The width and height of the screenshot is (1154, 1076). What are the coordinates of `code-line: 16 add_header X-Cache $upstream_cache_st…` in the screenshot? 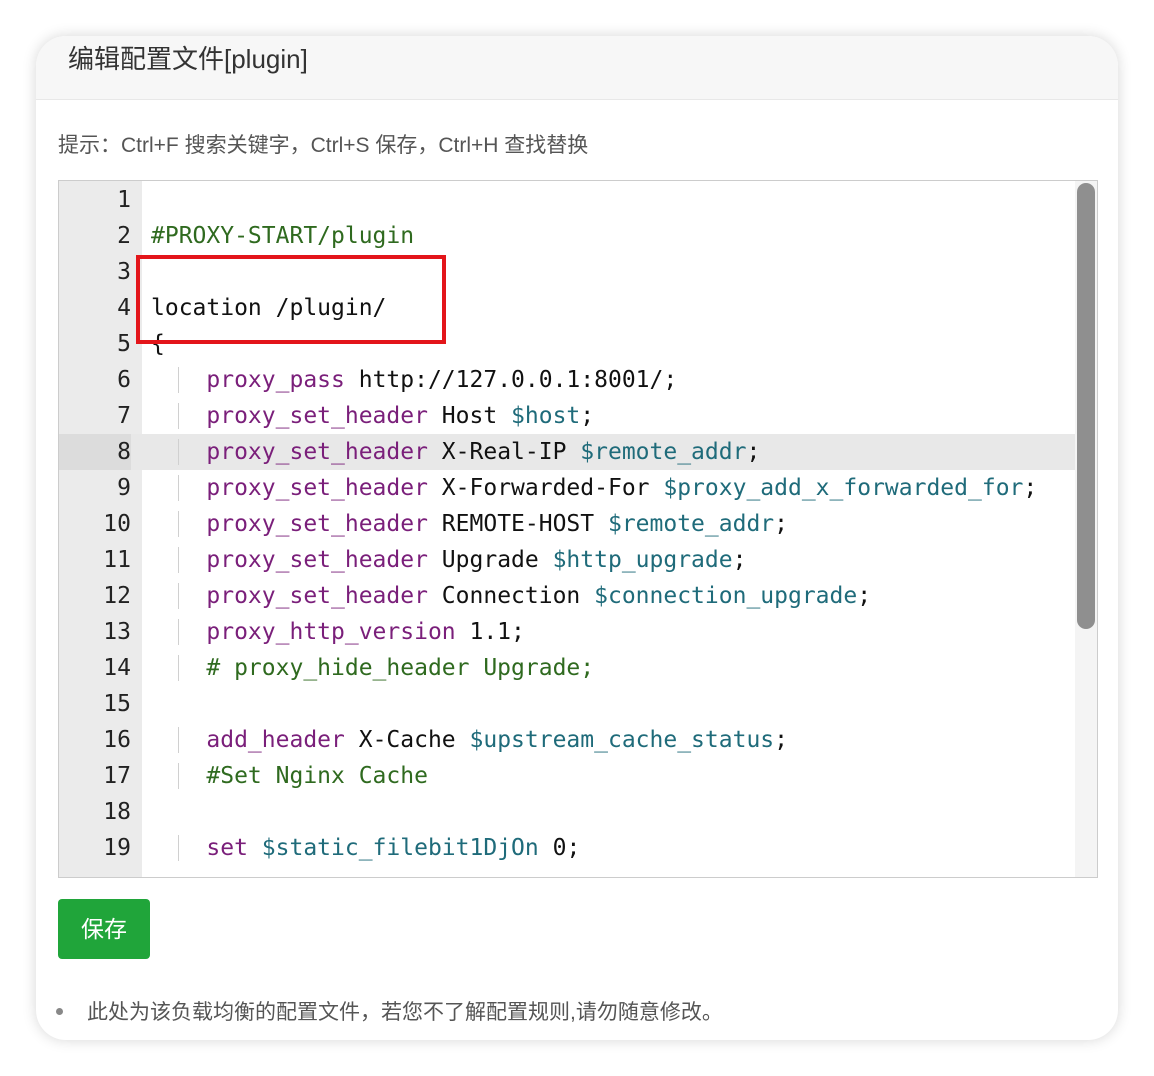 It's located at (578, 740).